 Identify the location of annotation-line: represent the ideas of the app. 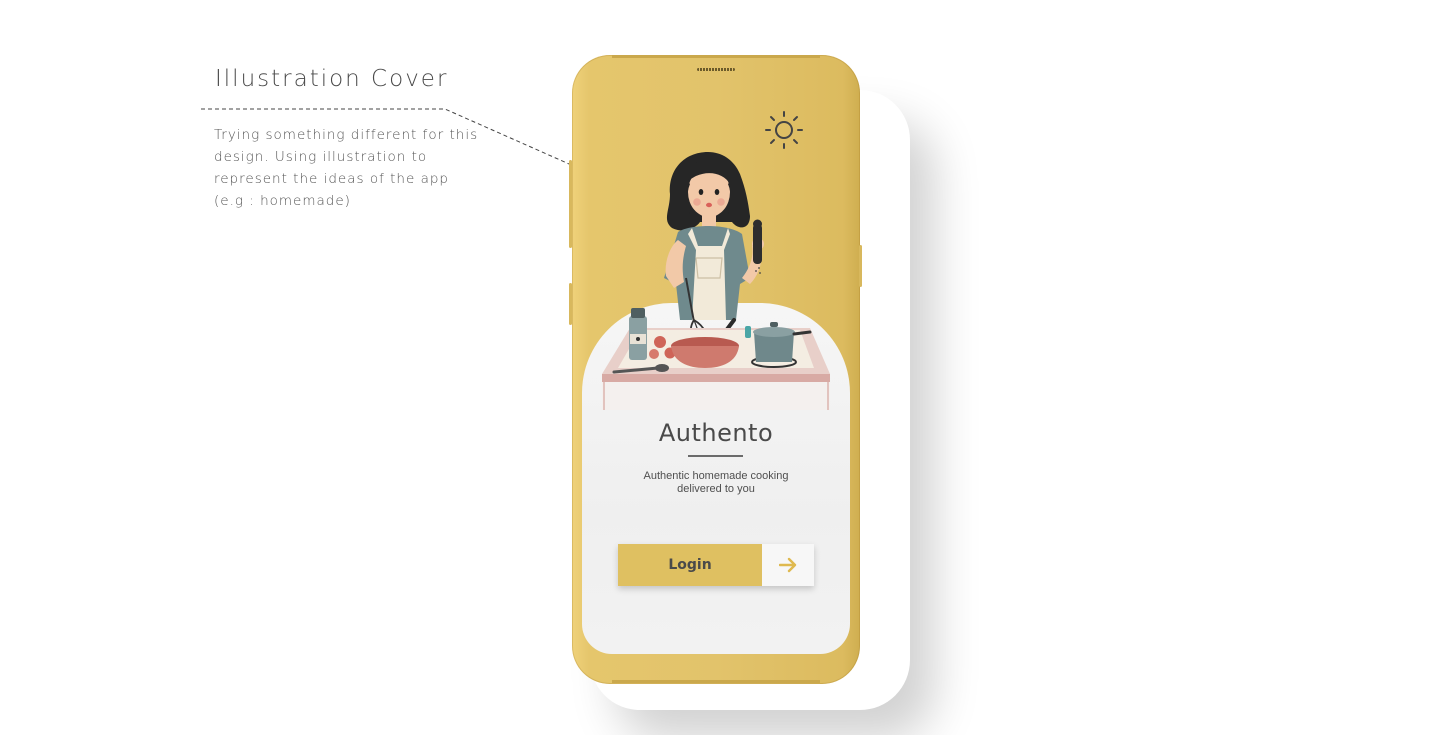
(331, 179).